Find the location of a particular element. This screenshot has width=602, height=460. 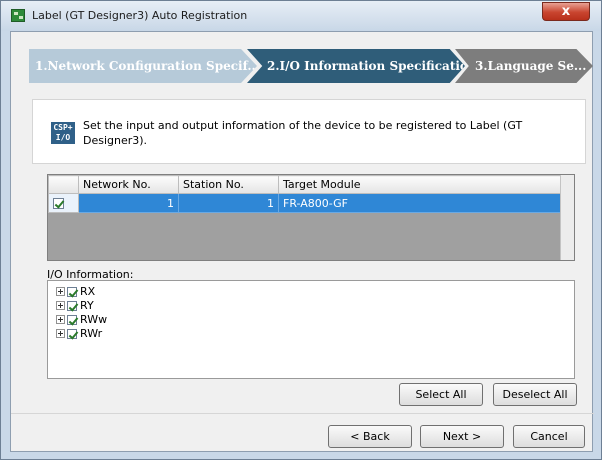

app-icon is located at coordinates (18, 15).